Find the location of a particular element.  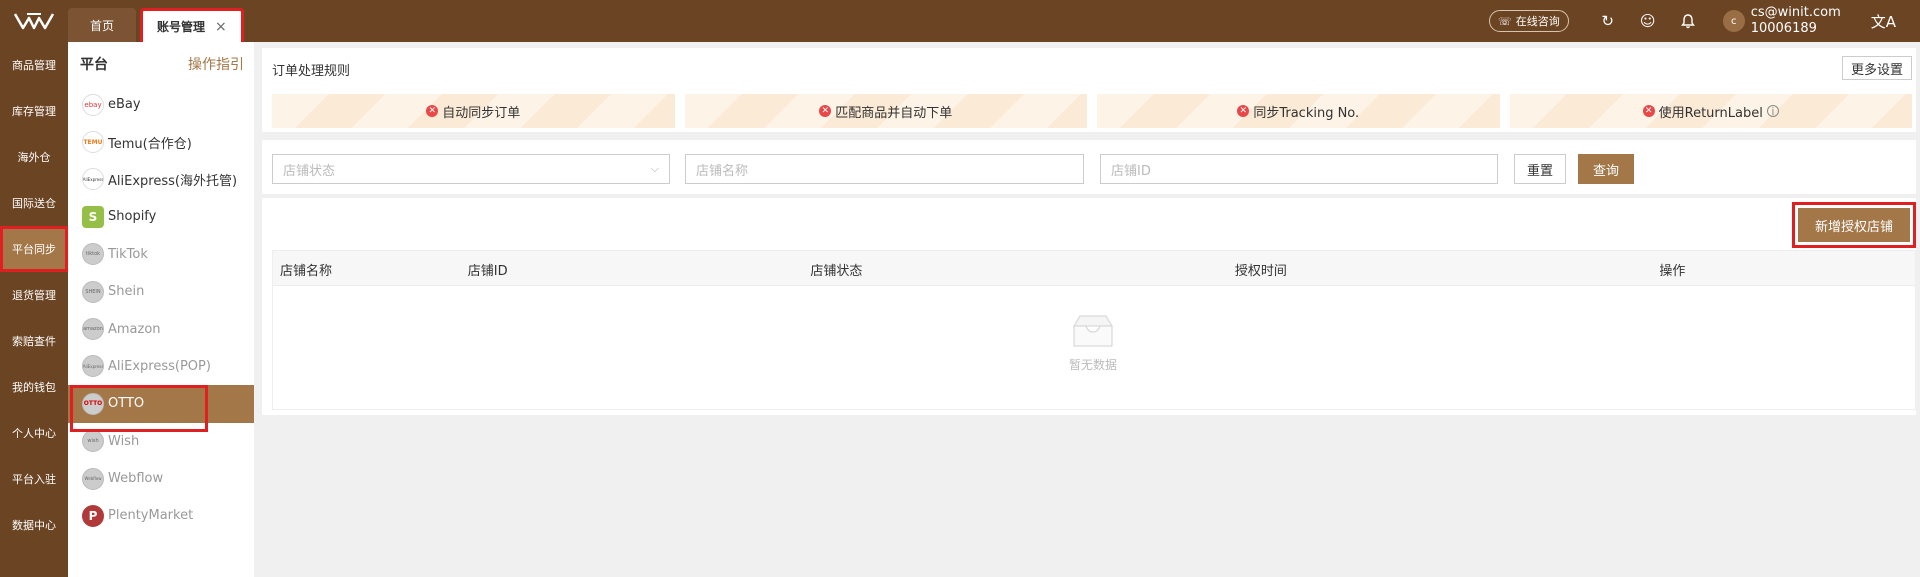

nav-item-platform-sync: 平台同步 is located at coordinates (34, 249).